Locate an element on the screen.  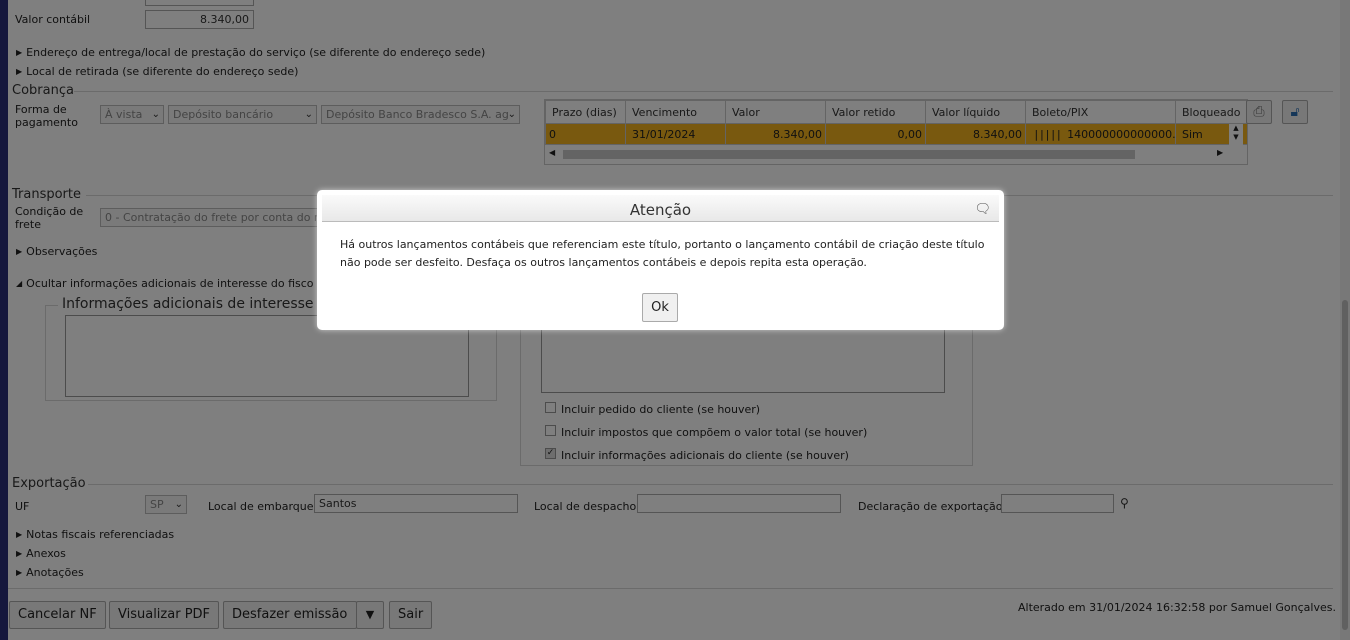
dialog-title: Atenção is located at coordinates (660, 210).